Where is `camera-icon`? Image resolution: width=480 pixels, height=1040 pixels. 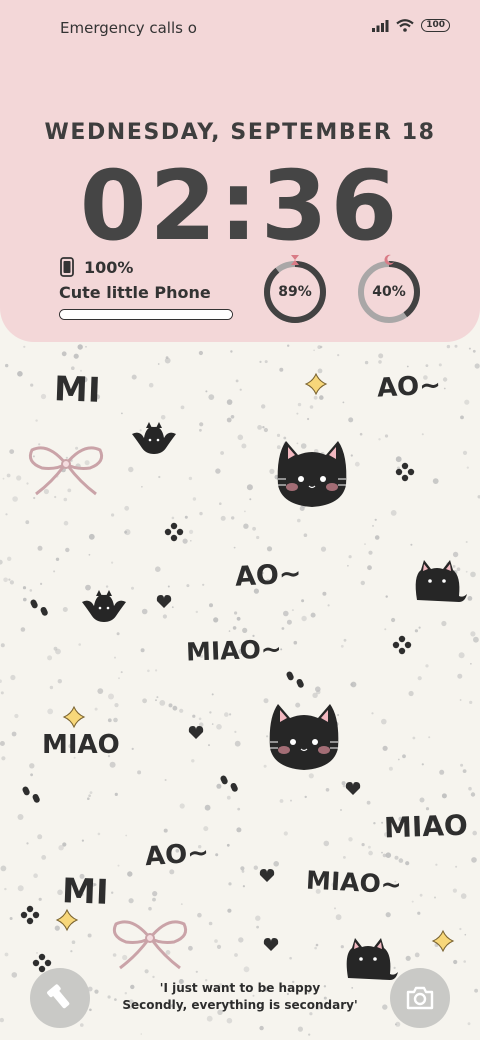 camera-icon is located at coordinates (420, 998).